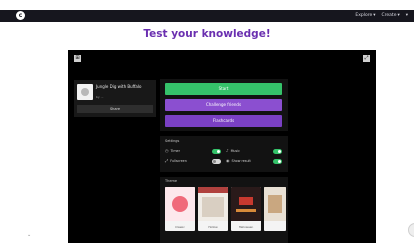 The height and width of the screenshot is (243, 414). Describe the element at coordinates (193, 161) in the screenshot. I see `setting-fullscreen: ⤢ Fullscreen` at that location.